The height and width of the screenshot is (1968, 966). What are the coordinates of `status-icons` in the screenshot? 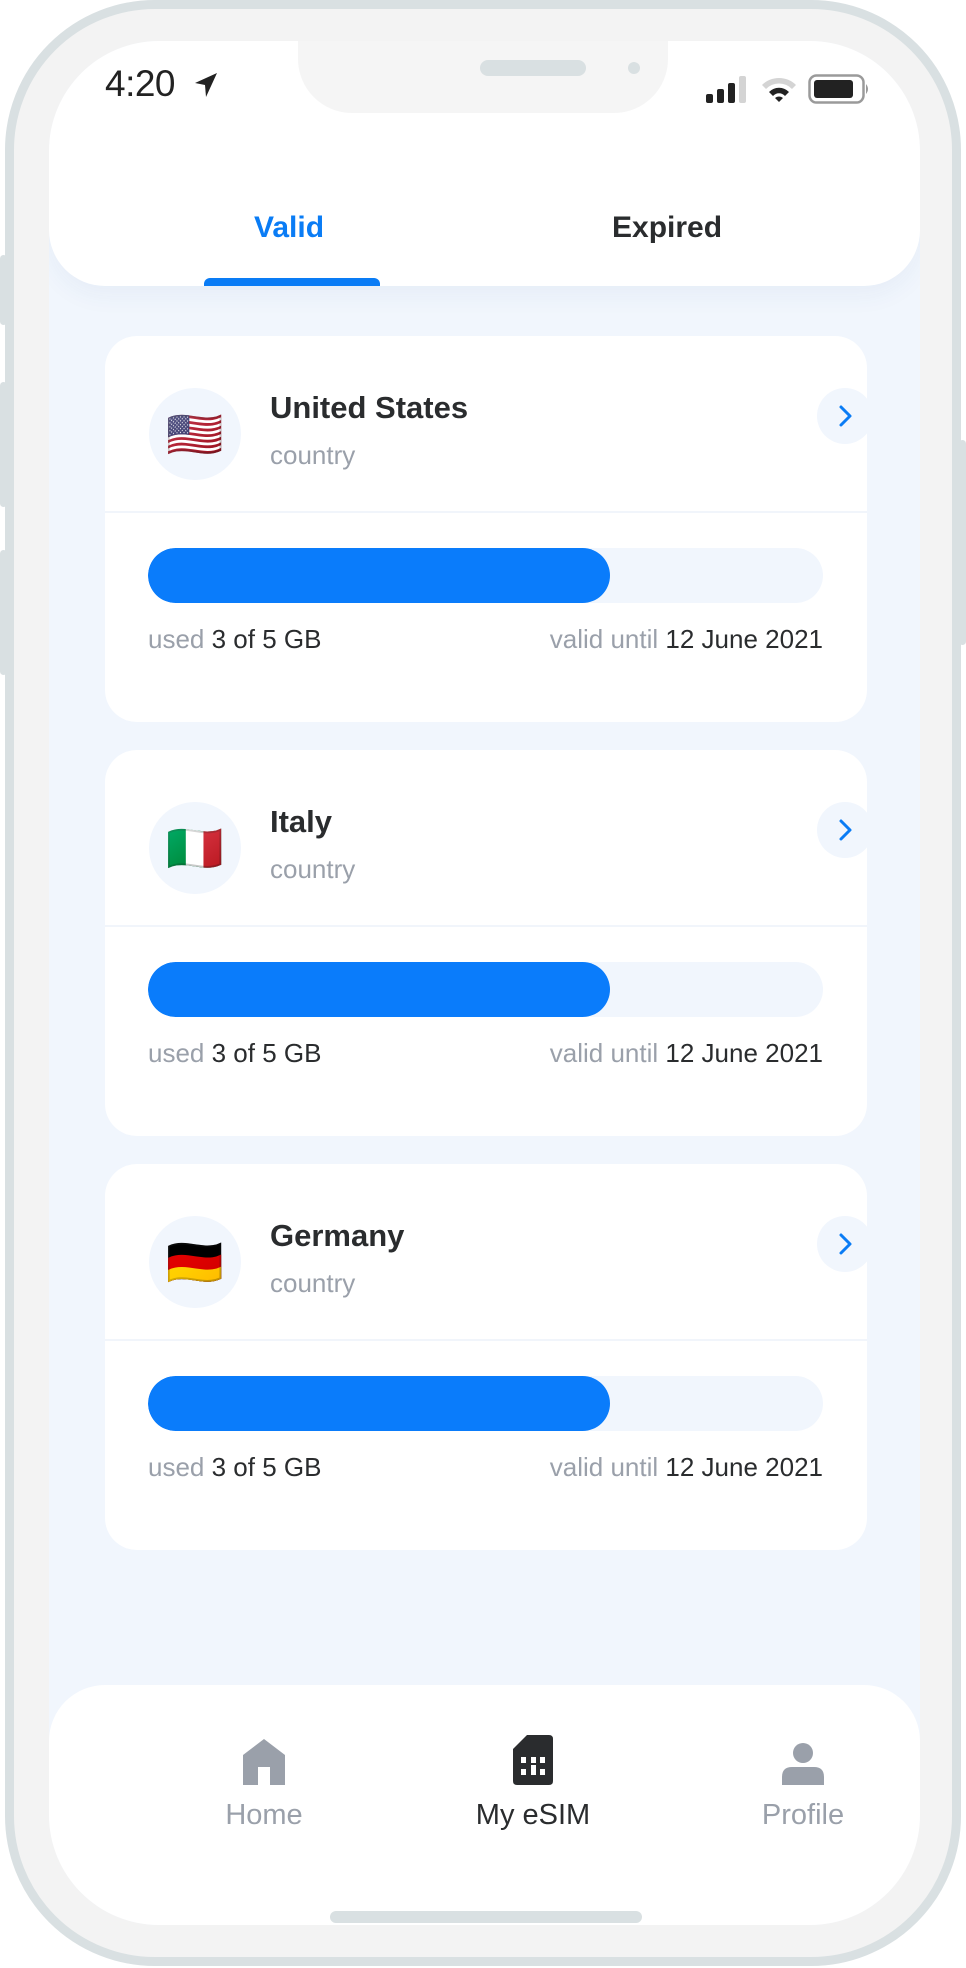 It's located at (788, 89).